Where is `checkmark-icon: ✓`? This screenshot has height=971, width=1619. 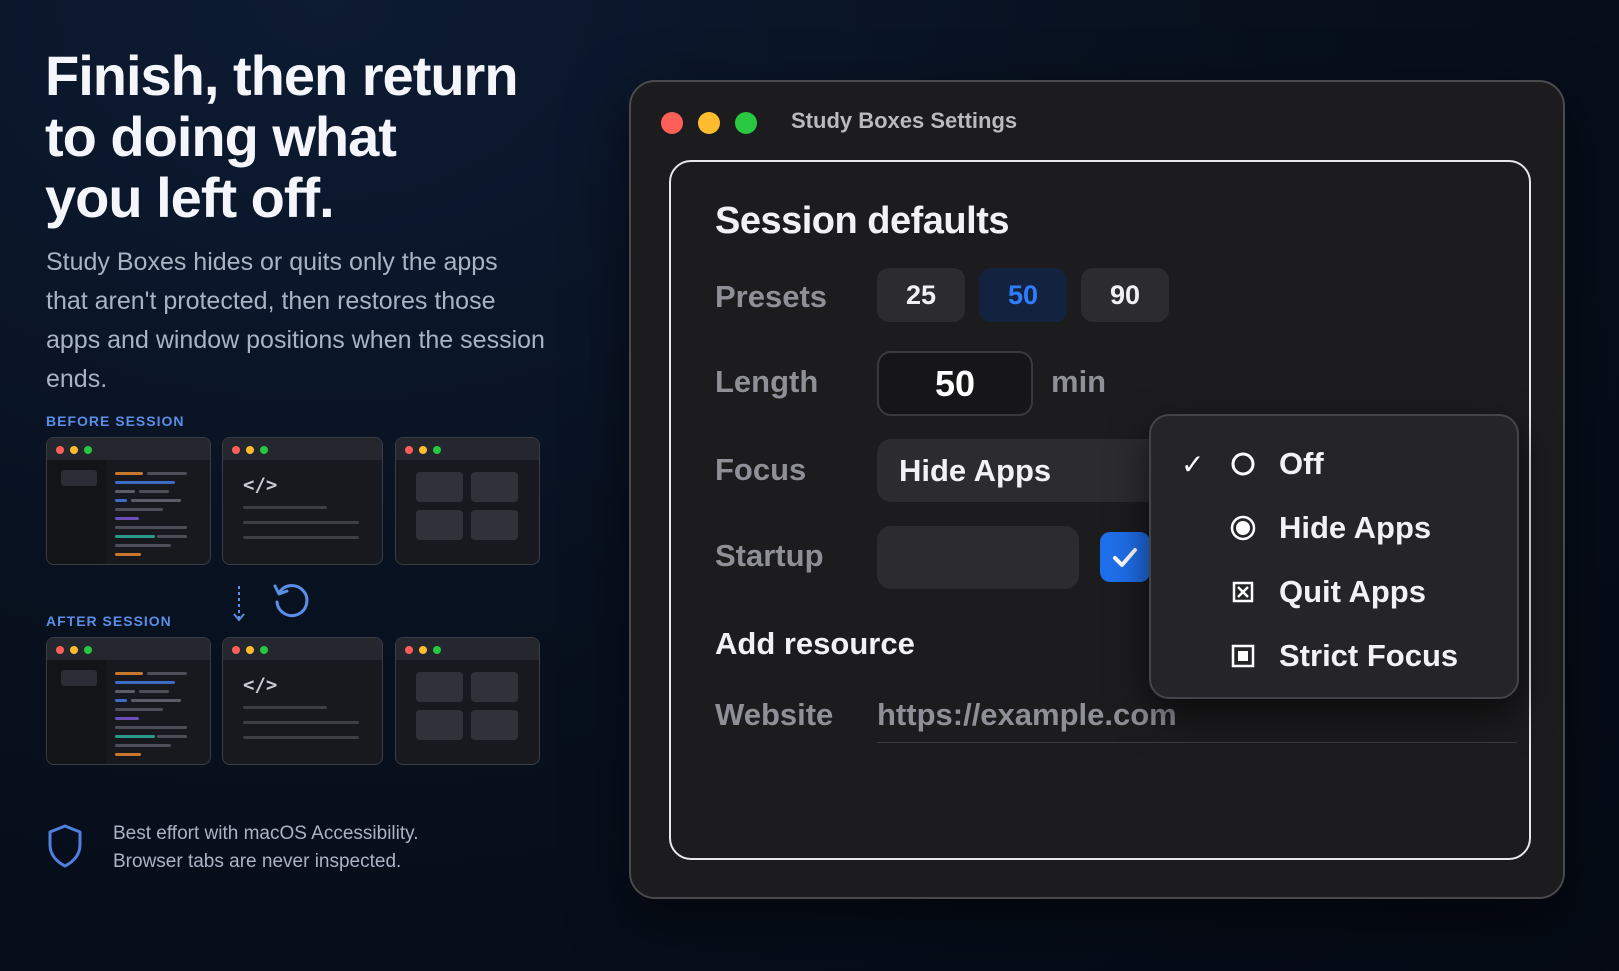
checkmark-icon: ✓ is located at coordinates (1193, 464).